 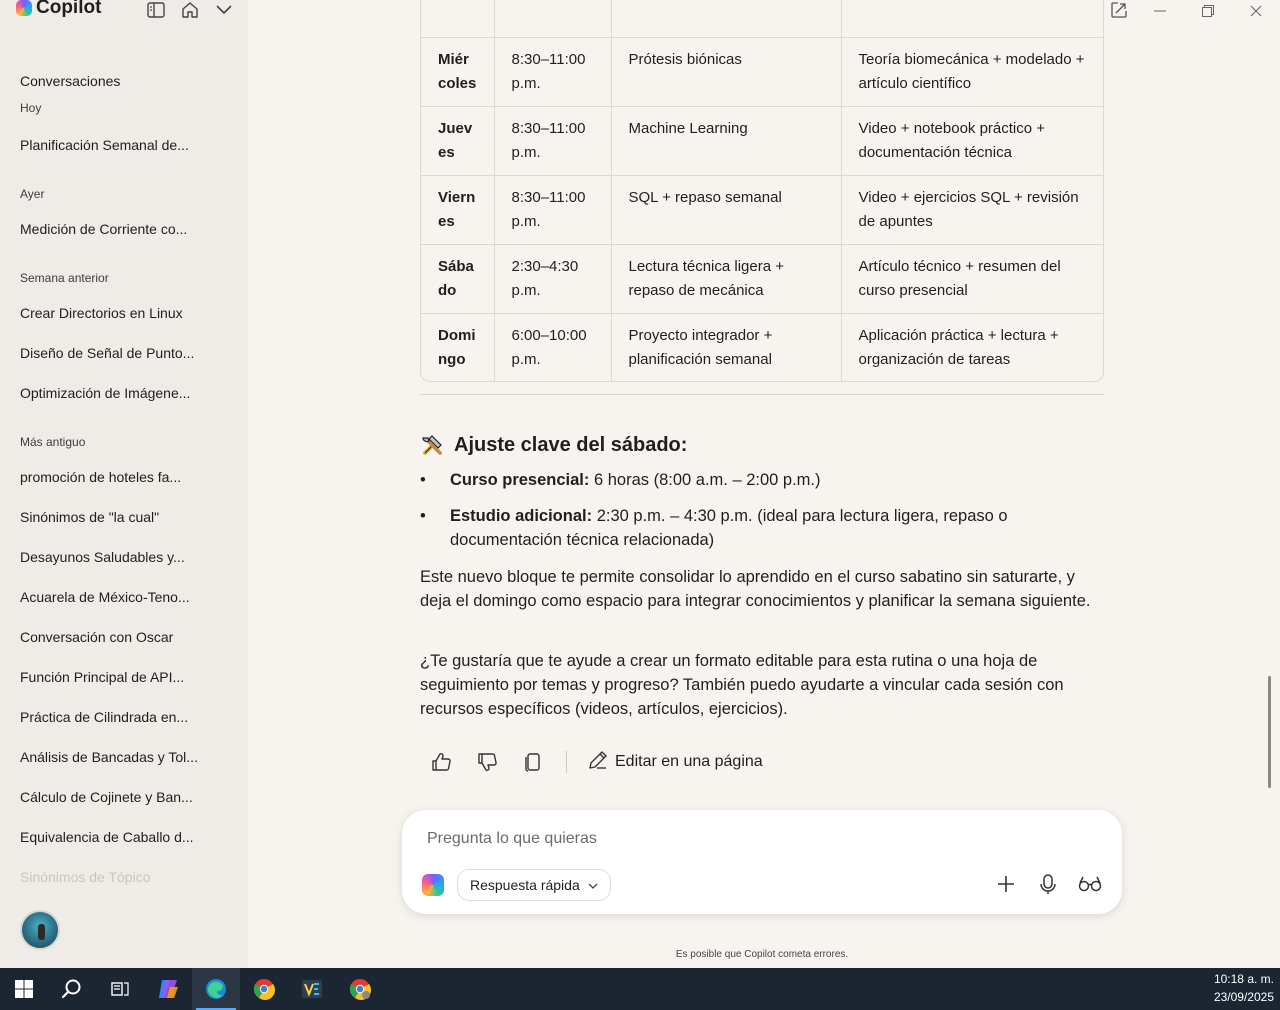 I want to click on conversation-item: Sinónimos de Tópico, so click(x=127, y=877).